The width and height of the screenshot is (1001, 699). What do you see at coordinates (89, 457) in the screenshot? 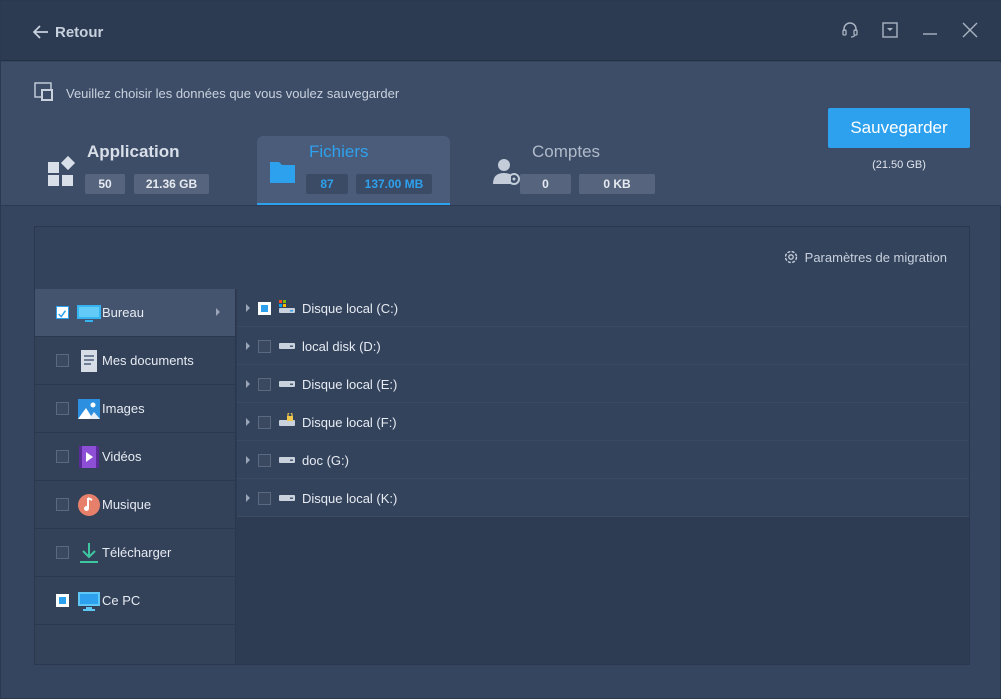
I see `videos-icon` at bounding box center [89, 457].